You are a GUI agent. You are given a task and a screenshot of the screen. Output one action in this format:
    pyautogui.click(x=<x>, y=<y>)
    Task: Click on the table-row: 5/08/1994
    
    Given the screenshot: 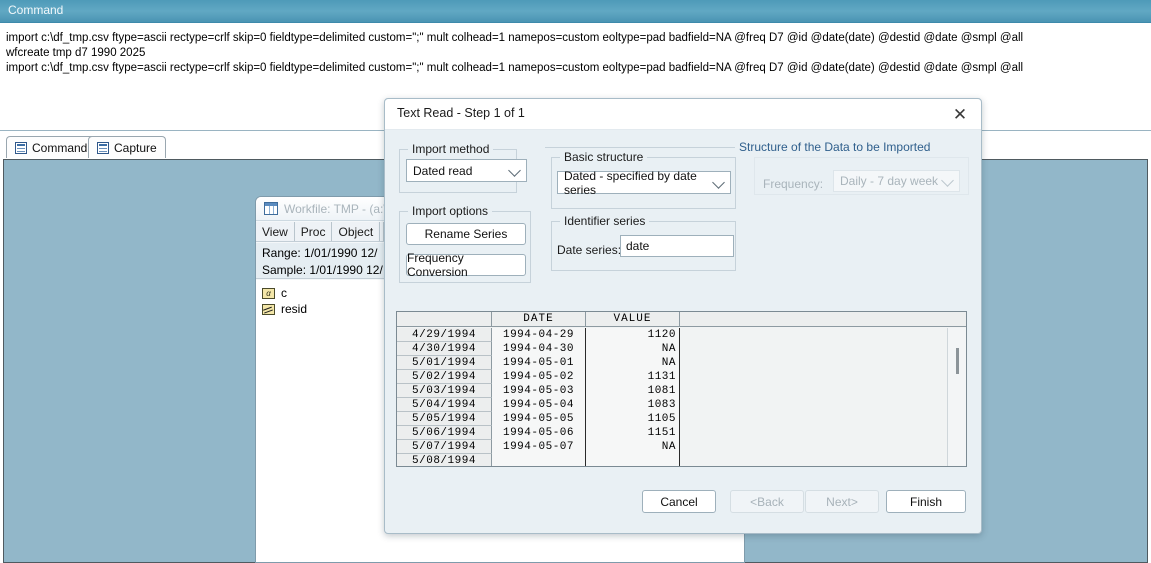 What is the action you would take?
    pyautogui.click(x=681, y=460)
    